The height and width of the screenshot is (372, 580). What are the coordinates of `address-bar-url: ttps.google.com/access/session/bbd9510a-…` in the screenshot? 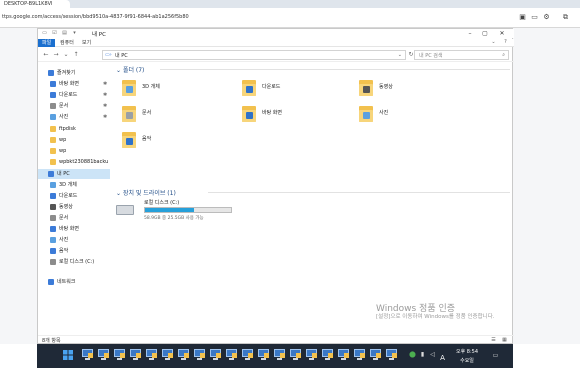 It's located at (95, 17).